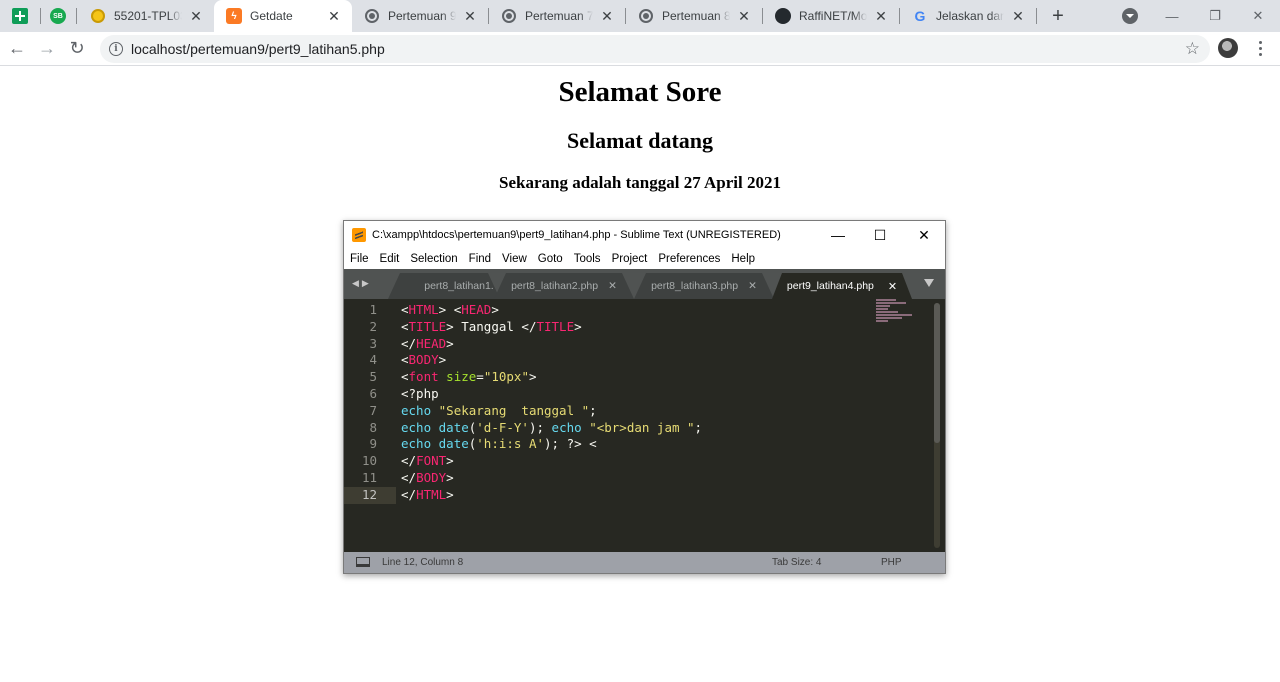  What do you see at coordinates (783, 16) in the screenshot?
I see `github-icon` at bounding box center [783, 16].